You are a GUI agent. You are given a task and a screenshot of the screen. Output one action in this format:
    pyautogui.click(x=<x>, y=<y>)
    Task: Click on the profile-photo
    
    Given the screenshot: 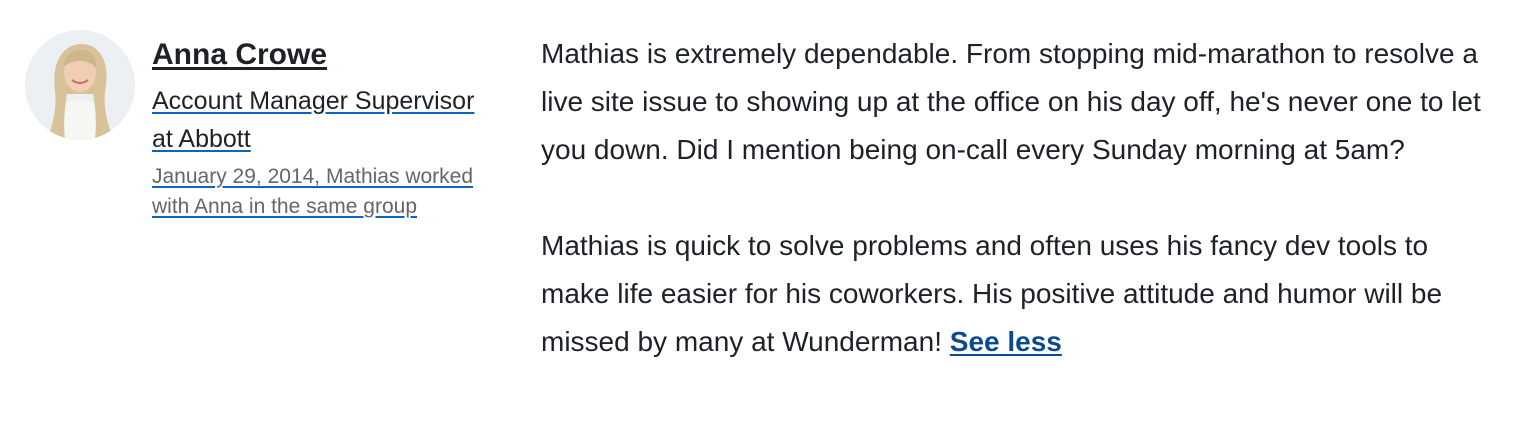 What is the action you would take?
    pyautogui.click(x=80, y=85)
    